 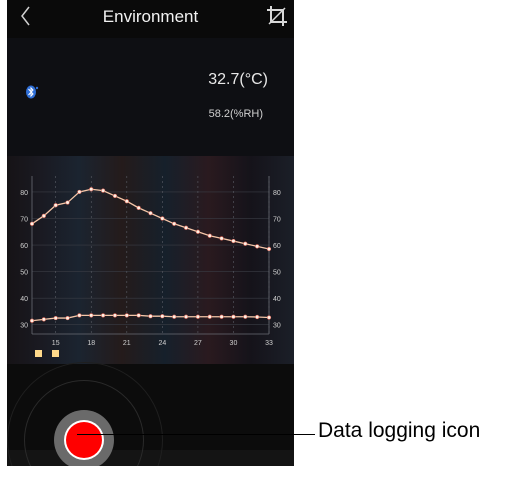 I want to click on temperature-value: 32.7(°C), so click(x=238, y=79).